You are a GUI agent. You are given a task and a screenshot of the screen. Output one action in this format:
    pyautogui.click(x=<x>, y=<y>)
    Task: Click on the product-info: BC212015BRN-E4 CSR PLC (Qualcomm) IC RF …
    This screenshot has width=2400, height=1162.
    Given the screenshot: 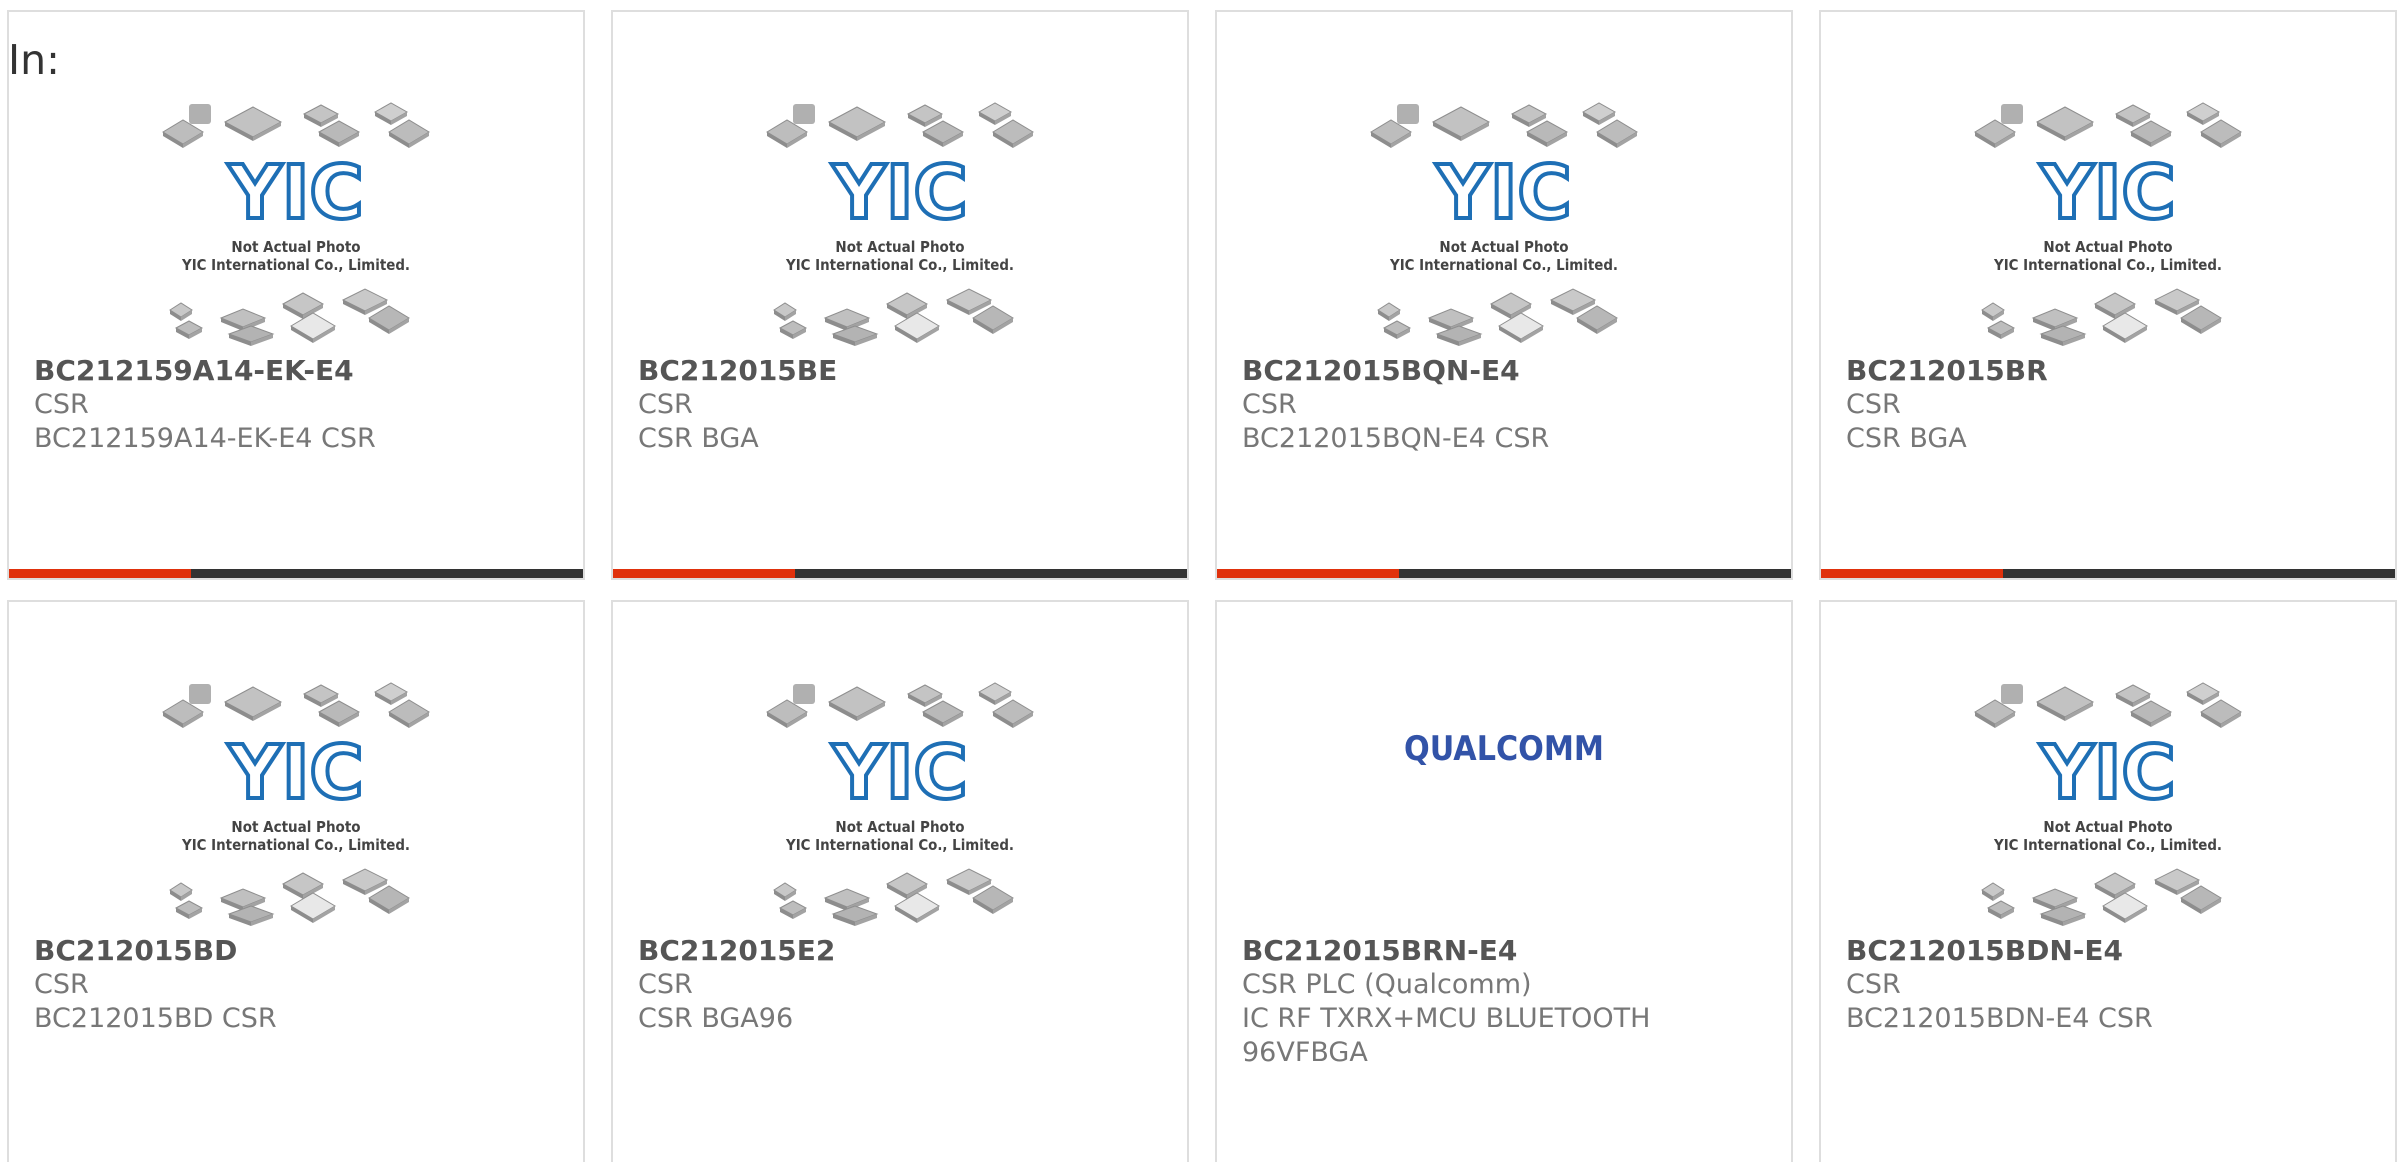 What is the action you would take?
    pyautogui.click(x=1506, y=1002)
    